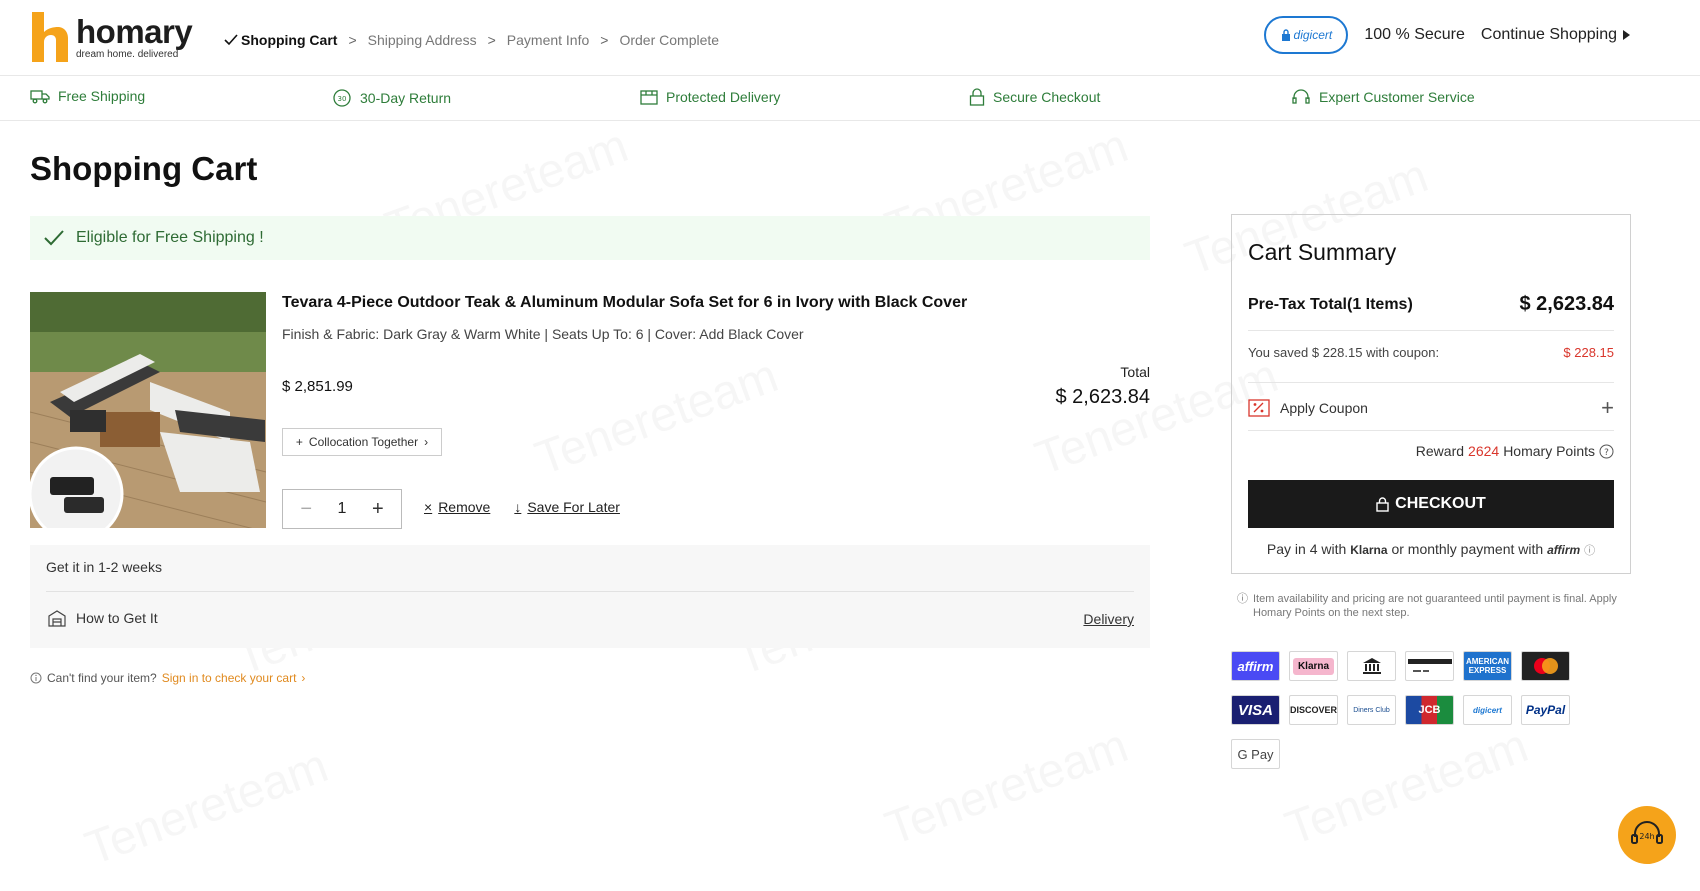  What do you see at coordinates (548, 40) in the screenshot?
I see `step-payment-info: Payment Info` at bounding box center [548, 40].